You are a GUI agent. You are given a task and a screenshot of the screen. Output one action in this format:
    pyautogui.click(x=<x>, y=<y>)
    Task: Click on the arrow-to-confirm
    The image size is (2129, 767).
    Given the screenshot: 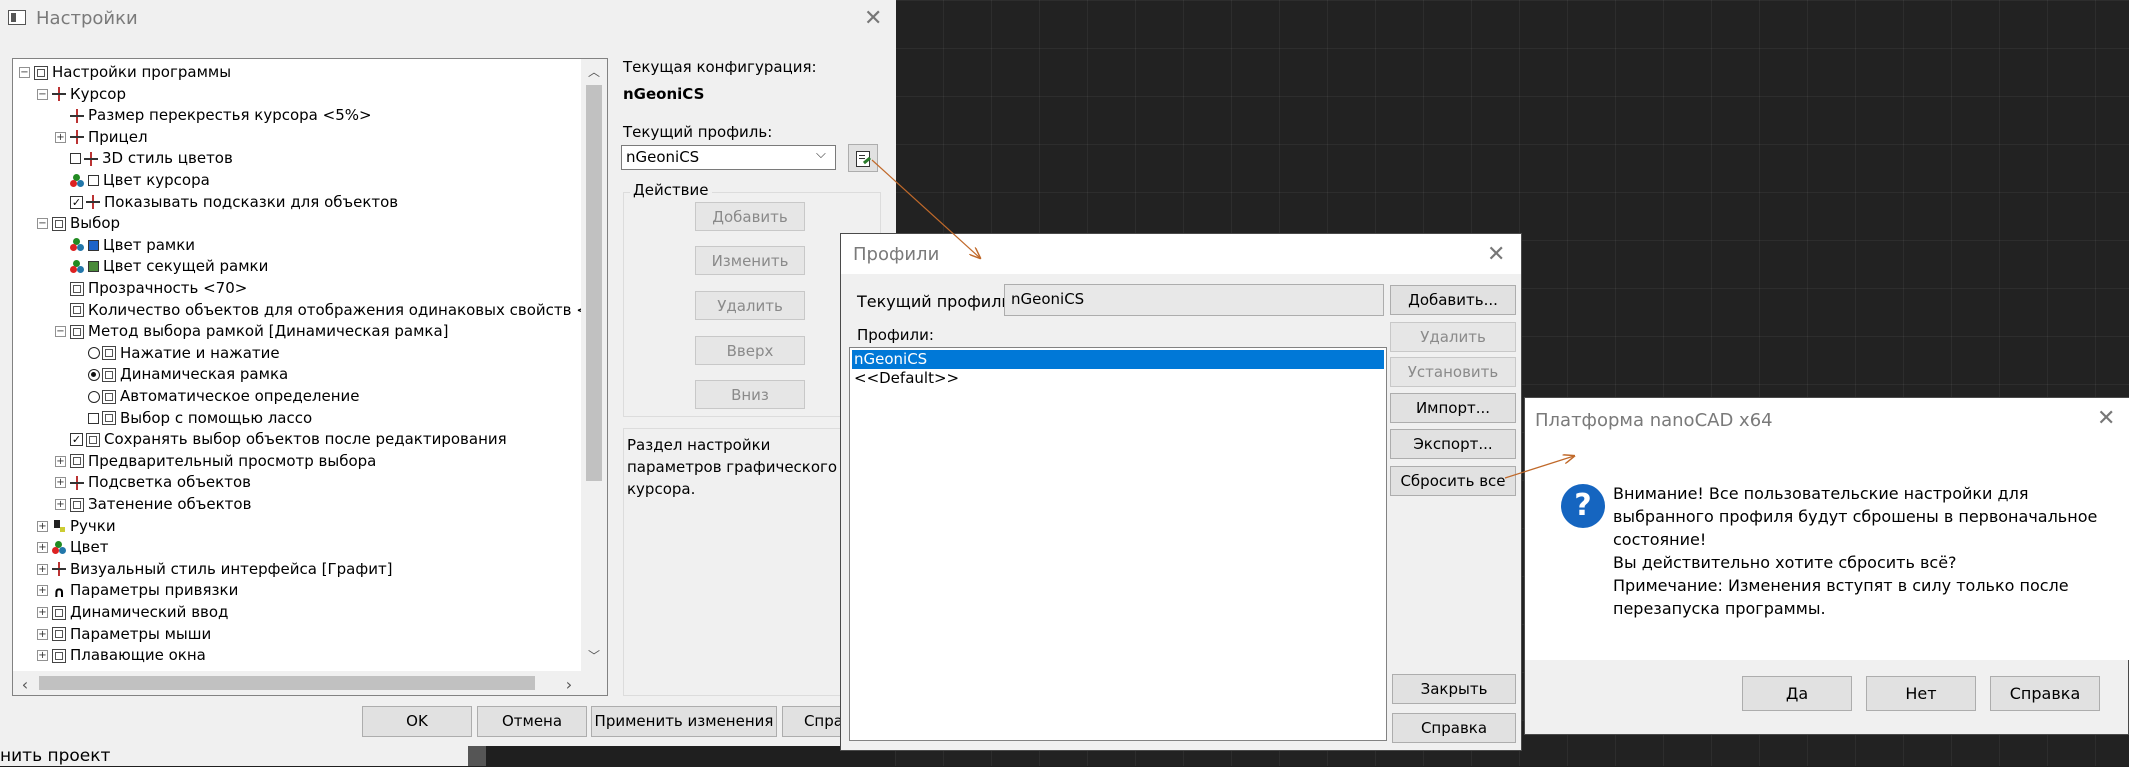 What is the action you would take?
    pyautogui.click(x=1539, y=467)
    